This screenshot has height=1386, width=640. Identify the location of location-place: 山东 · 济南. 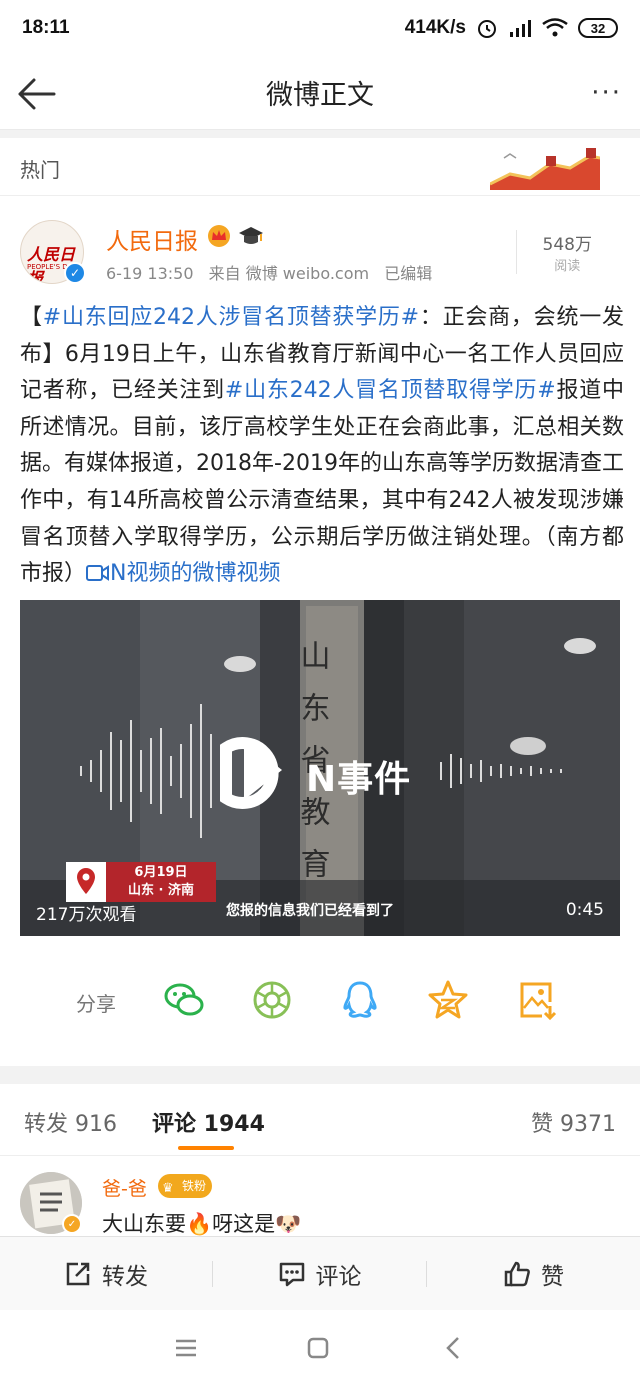
(161, 890).